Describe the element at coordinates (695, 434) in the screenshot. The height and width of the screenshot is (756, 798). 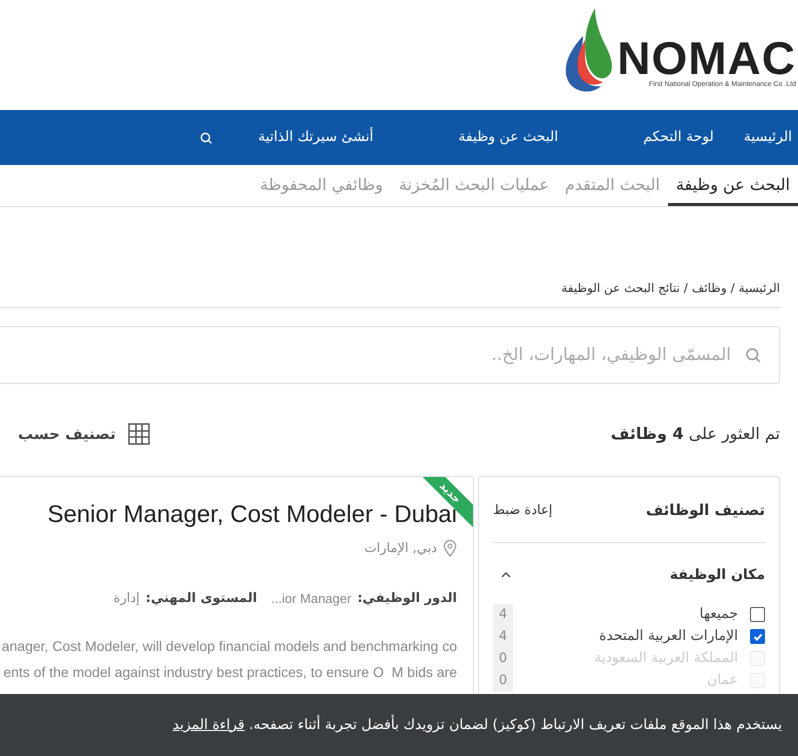
I see `results-count: تم العثور على 4 وظائف` at that location.